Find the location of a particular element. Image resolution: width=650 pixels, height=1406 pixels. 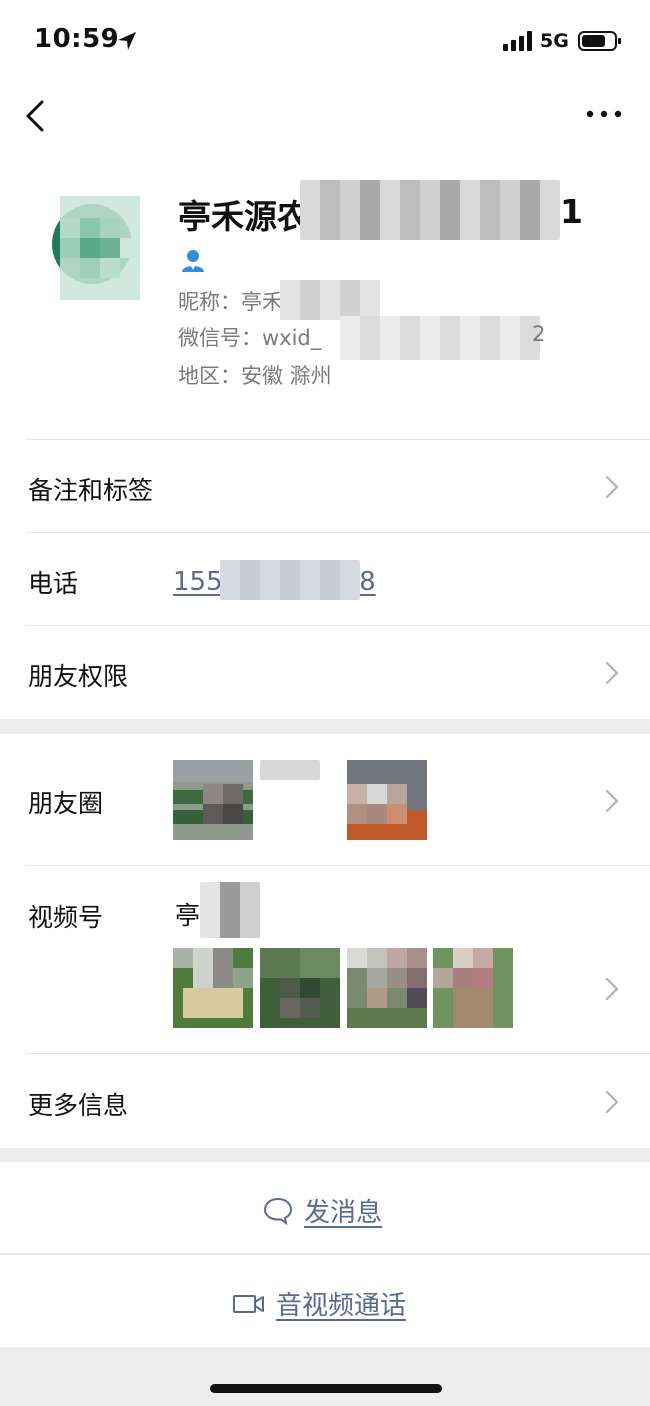

verified-person-icon is located at coordinates (193, 261).